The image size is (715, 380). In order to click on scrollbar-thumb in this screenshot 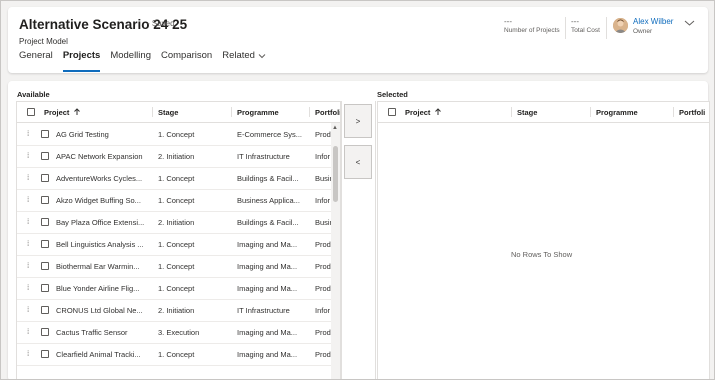, I will do `click(335, 174)`.